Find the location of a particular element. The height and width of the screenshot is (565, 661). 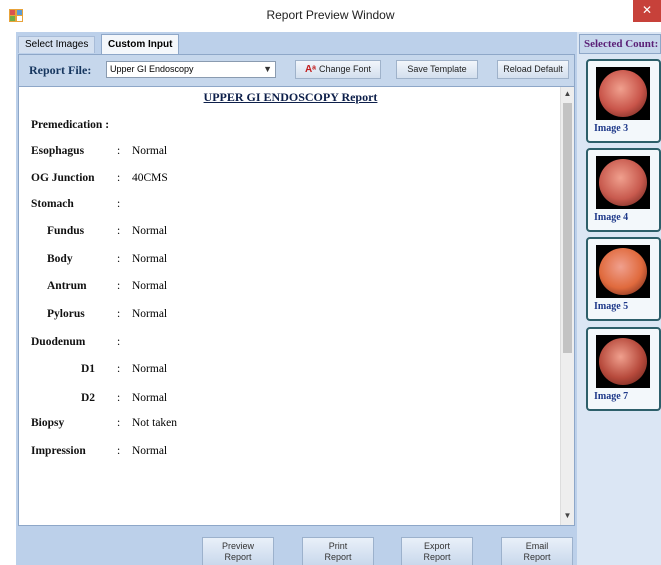

font-icon: Aᵃ is located at coordinates (310, 69).